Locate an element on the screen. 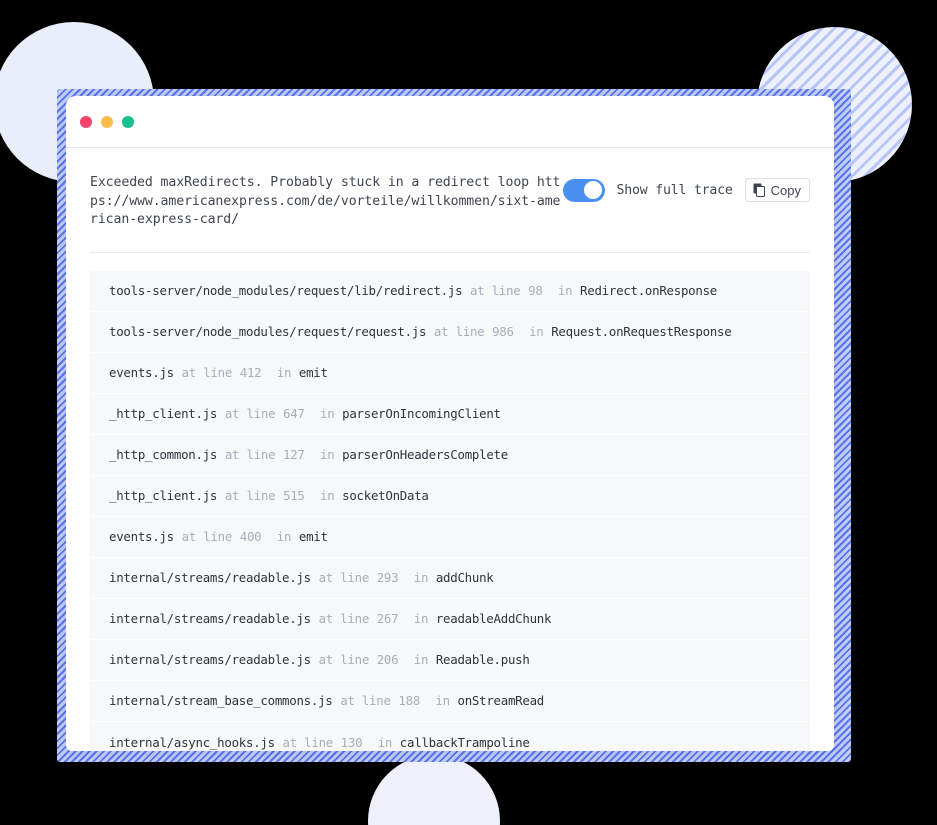 This screenshot has height=825, width=937. trace-row-function: Readable.push is located at coordinates (482, 660).